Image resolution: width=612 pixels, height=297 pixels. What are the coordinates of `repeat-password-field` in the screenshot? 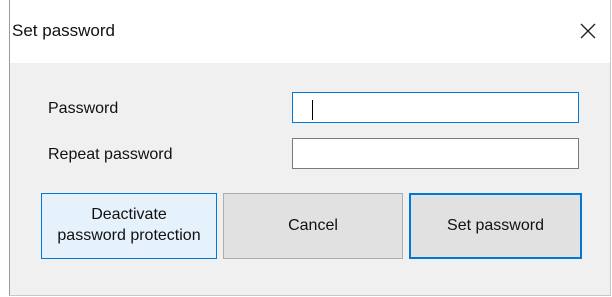 It's located at (435, 153).